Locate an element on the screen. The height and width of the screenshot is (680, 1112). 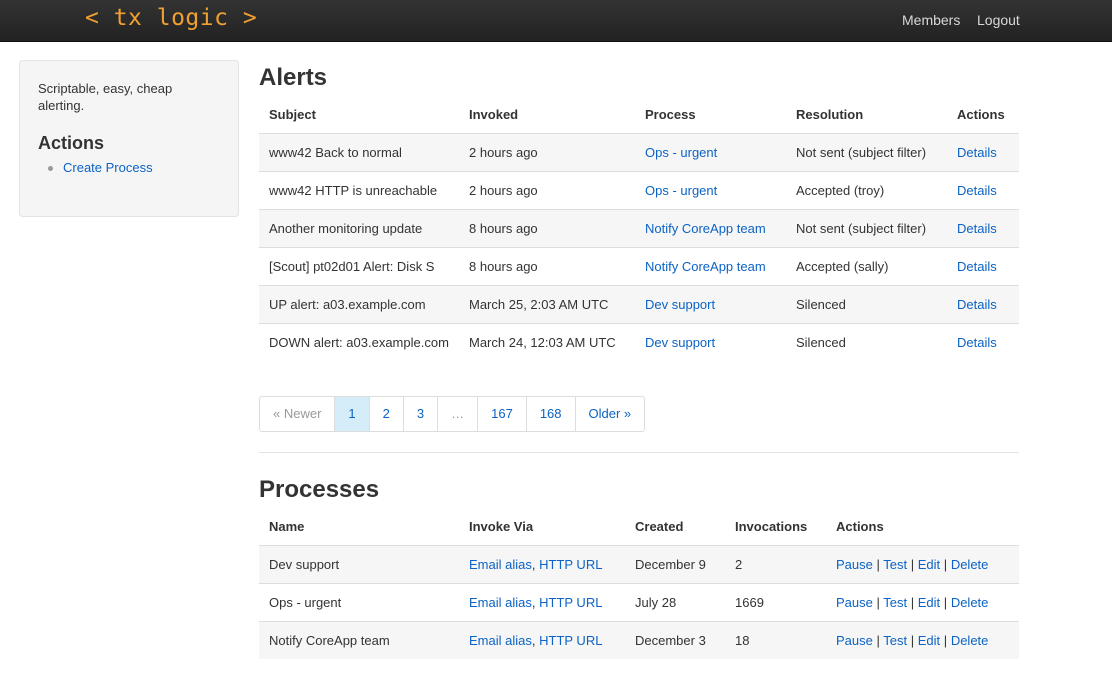
alert-subject: www42 Back to normal is located at coordinates (359, 151).